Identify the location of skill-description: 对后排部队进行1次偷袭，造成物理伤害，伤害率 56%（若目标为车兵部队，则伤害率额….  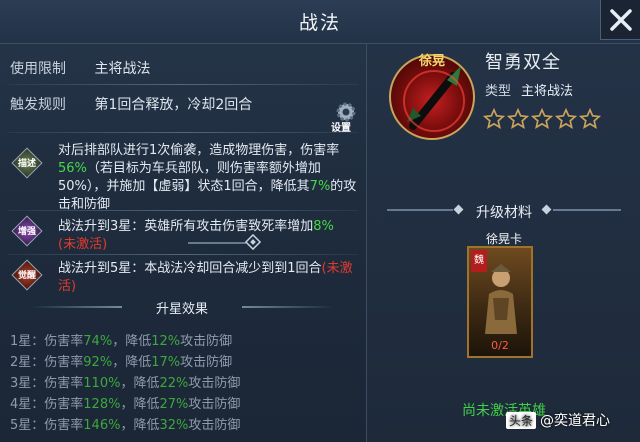
(208, 178).